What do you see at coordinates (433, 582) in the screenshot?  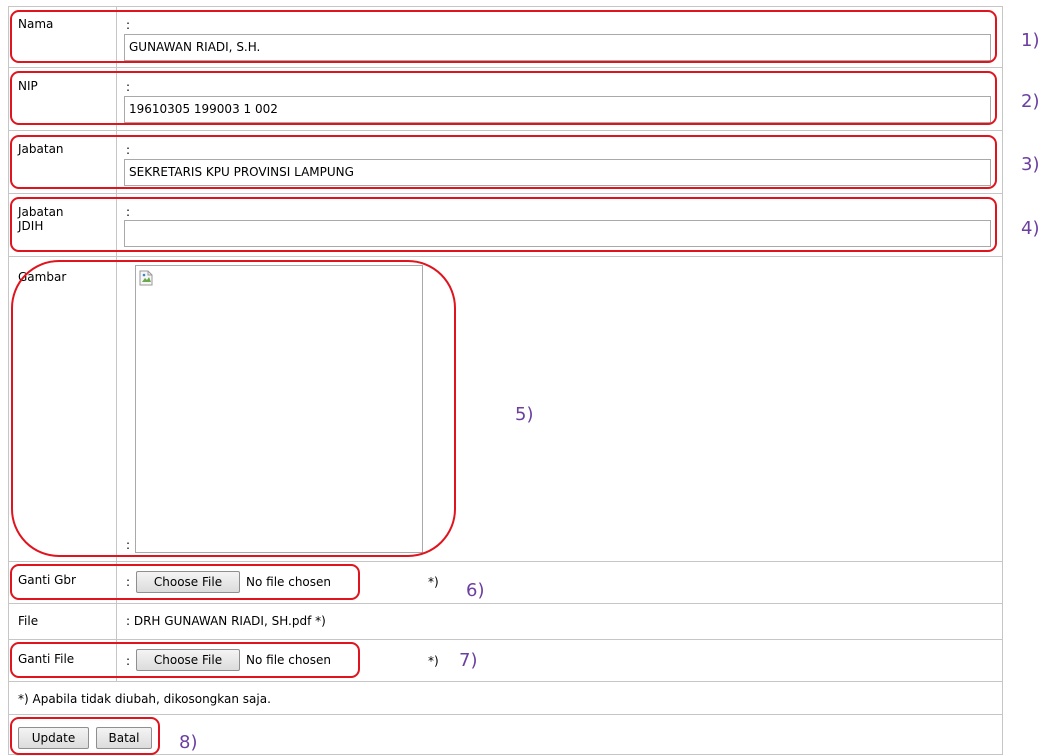 I see `ganti-gbr-note: *)` at bounding box center [433, 582].